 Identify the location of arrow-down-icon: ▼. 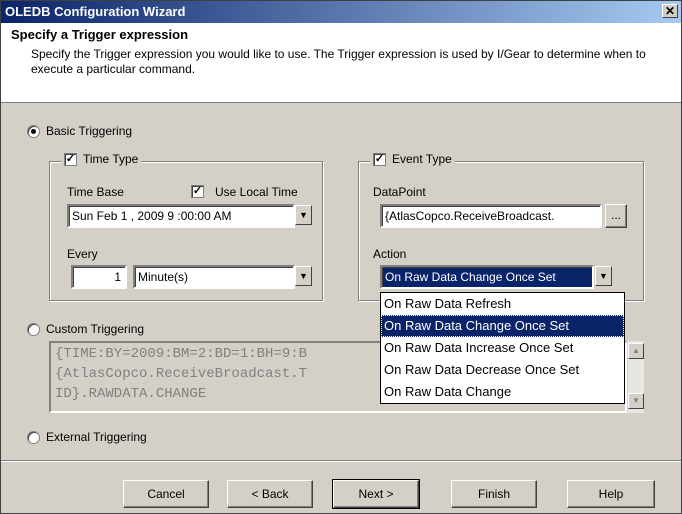
(636, 400).